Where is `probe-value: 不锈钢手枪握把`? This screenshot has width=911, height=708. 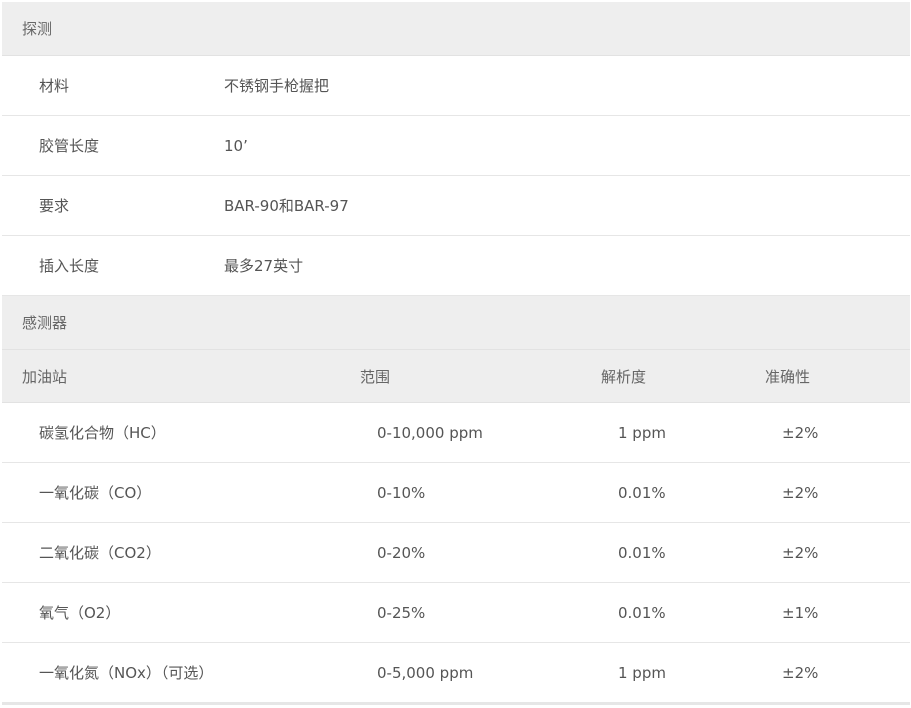 probe-value: 不锈钢手枪握把 is located at coordinates (567, 85).